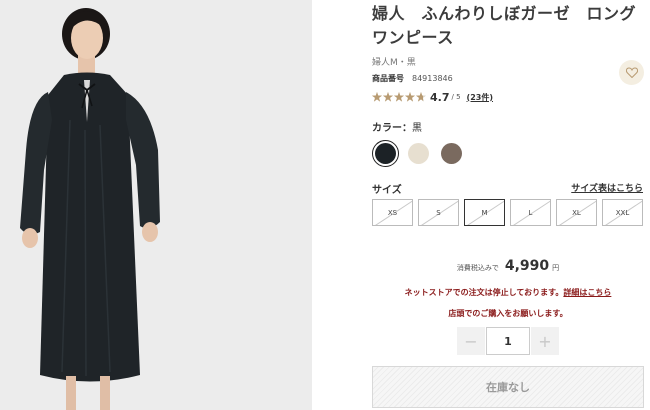 This screenshot has width=650, height=410. I want to click on price-row: 消費税込みで 4,990 円, so click(508, 266).